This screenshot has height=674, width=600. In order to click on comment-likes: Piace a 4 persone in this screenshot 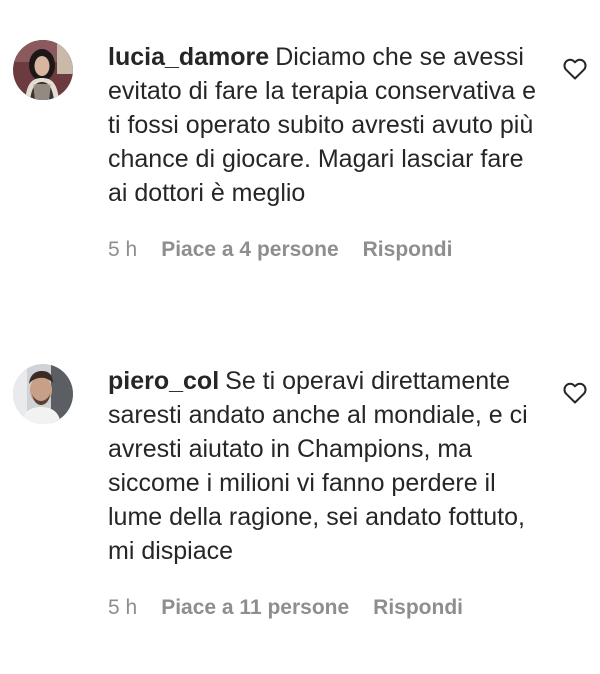, I will do `click(249, 250)`.